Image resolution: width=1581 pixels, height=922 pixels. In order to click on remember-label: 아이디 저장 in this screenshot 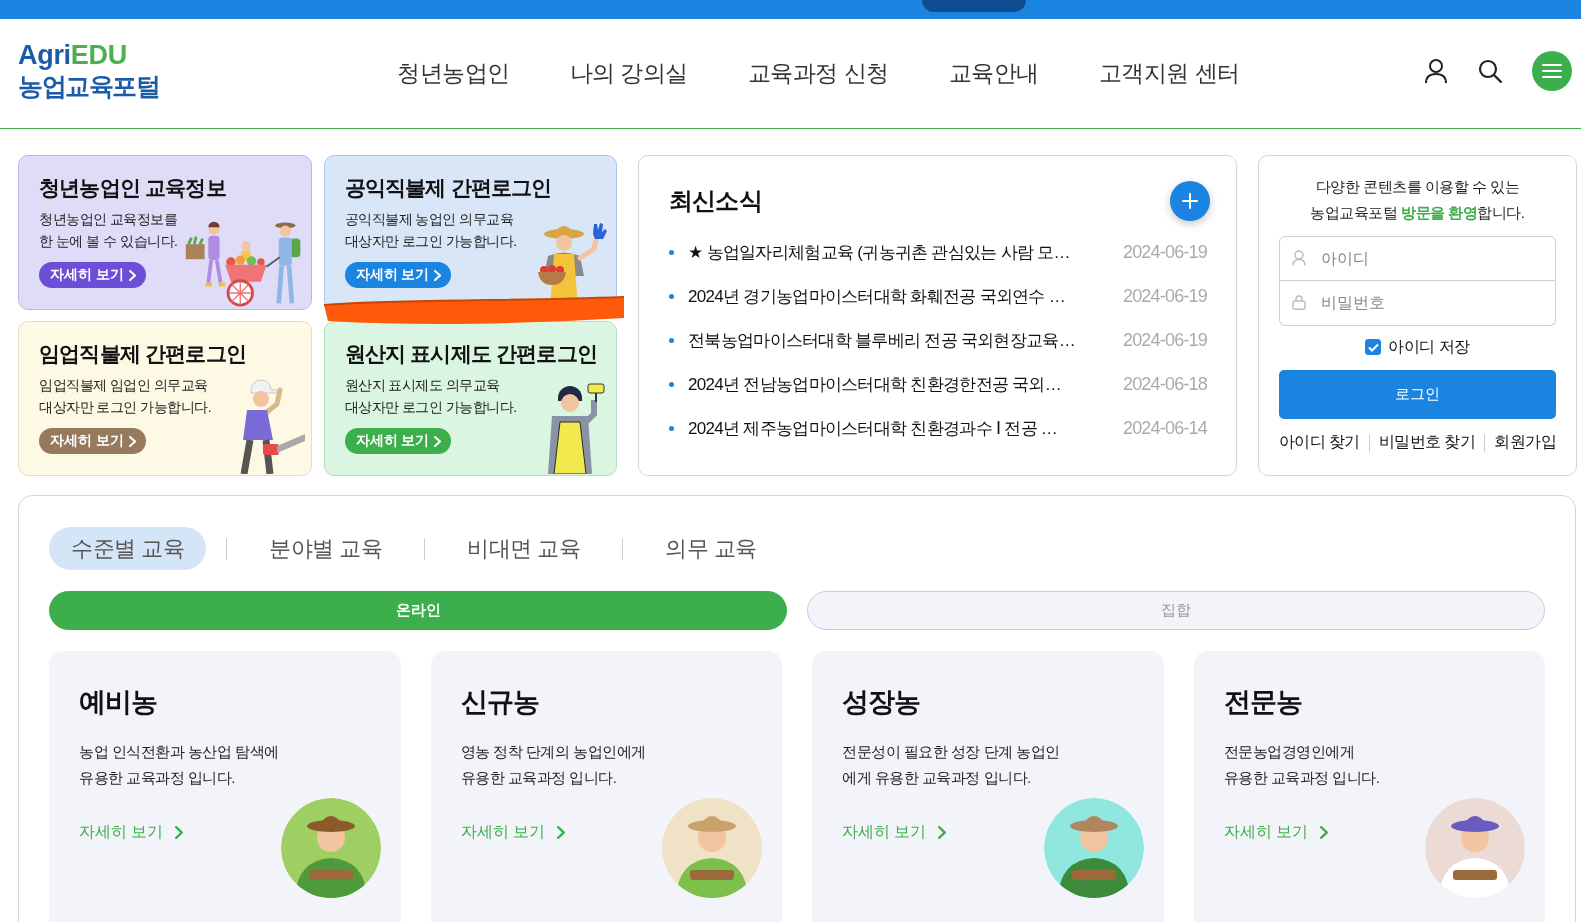, I will do `click(1429, 347)`.